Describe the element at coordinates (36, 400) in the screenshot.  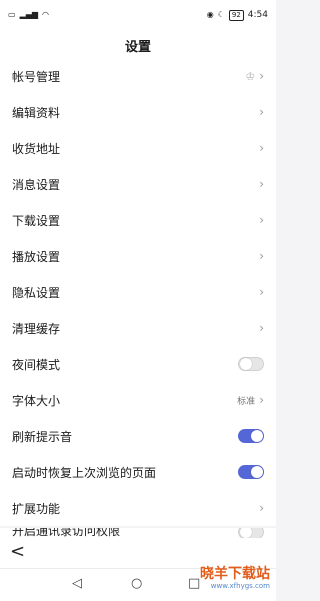
I see `settings-item-label: 字体大小` at that location.